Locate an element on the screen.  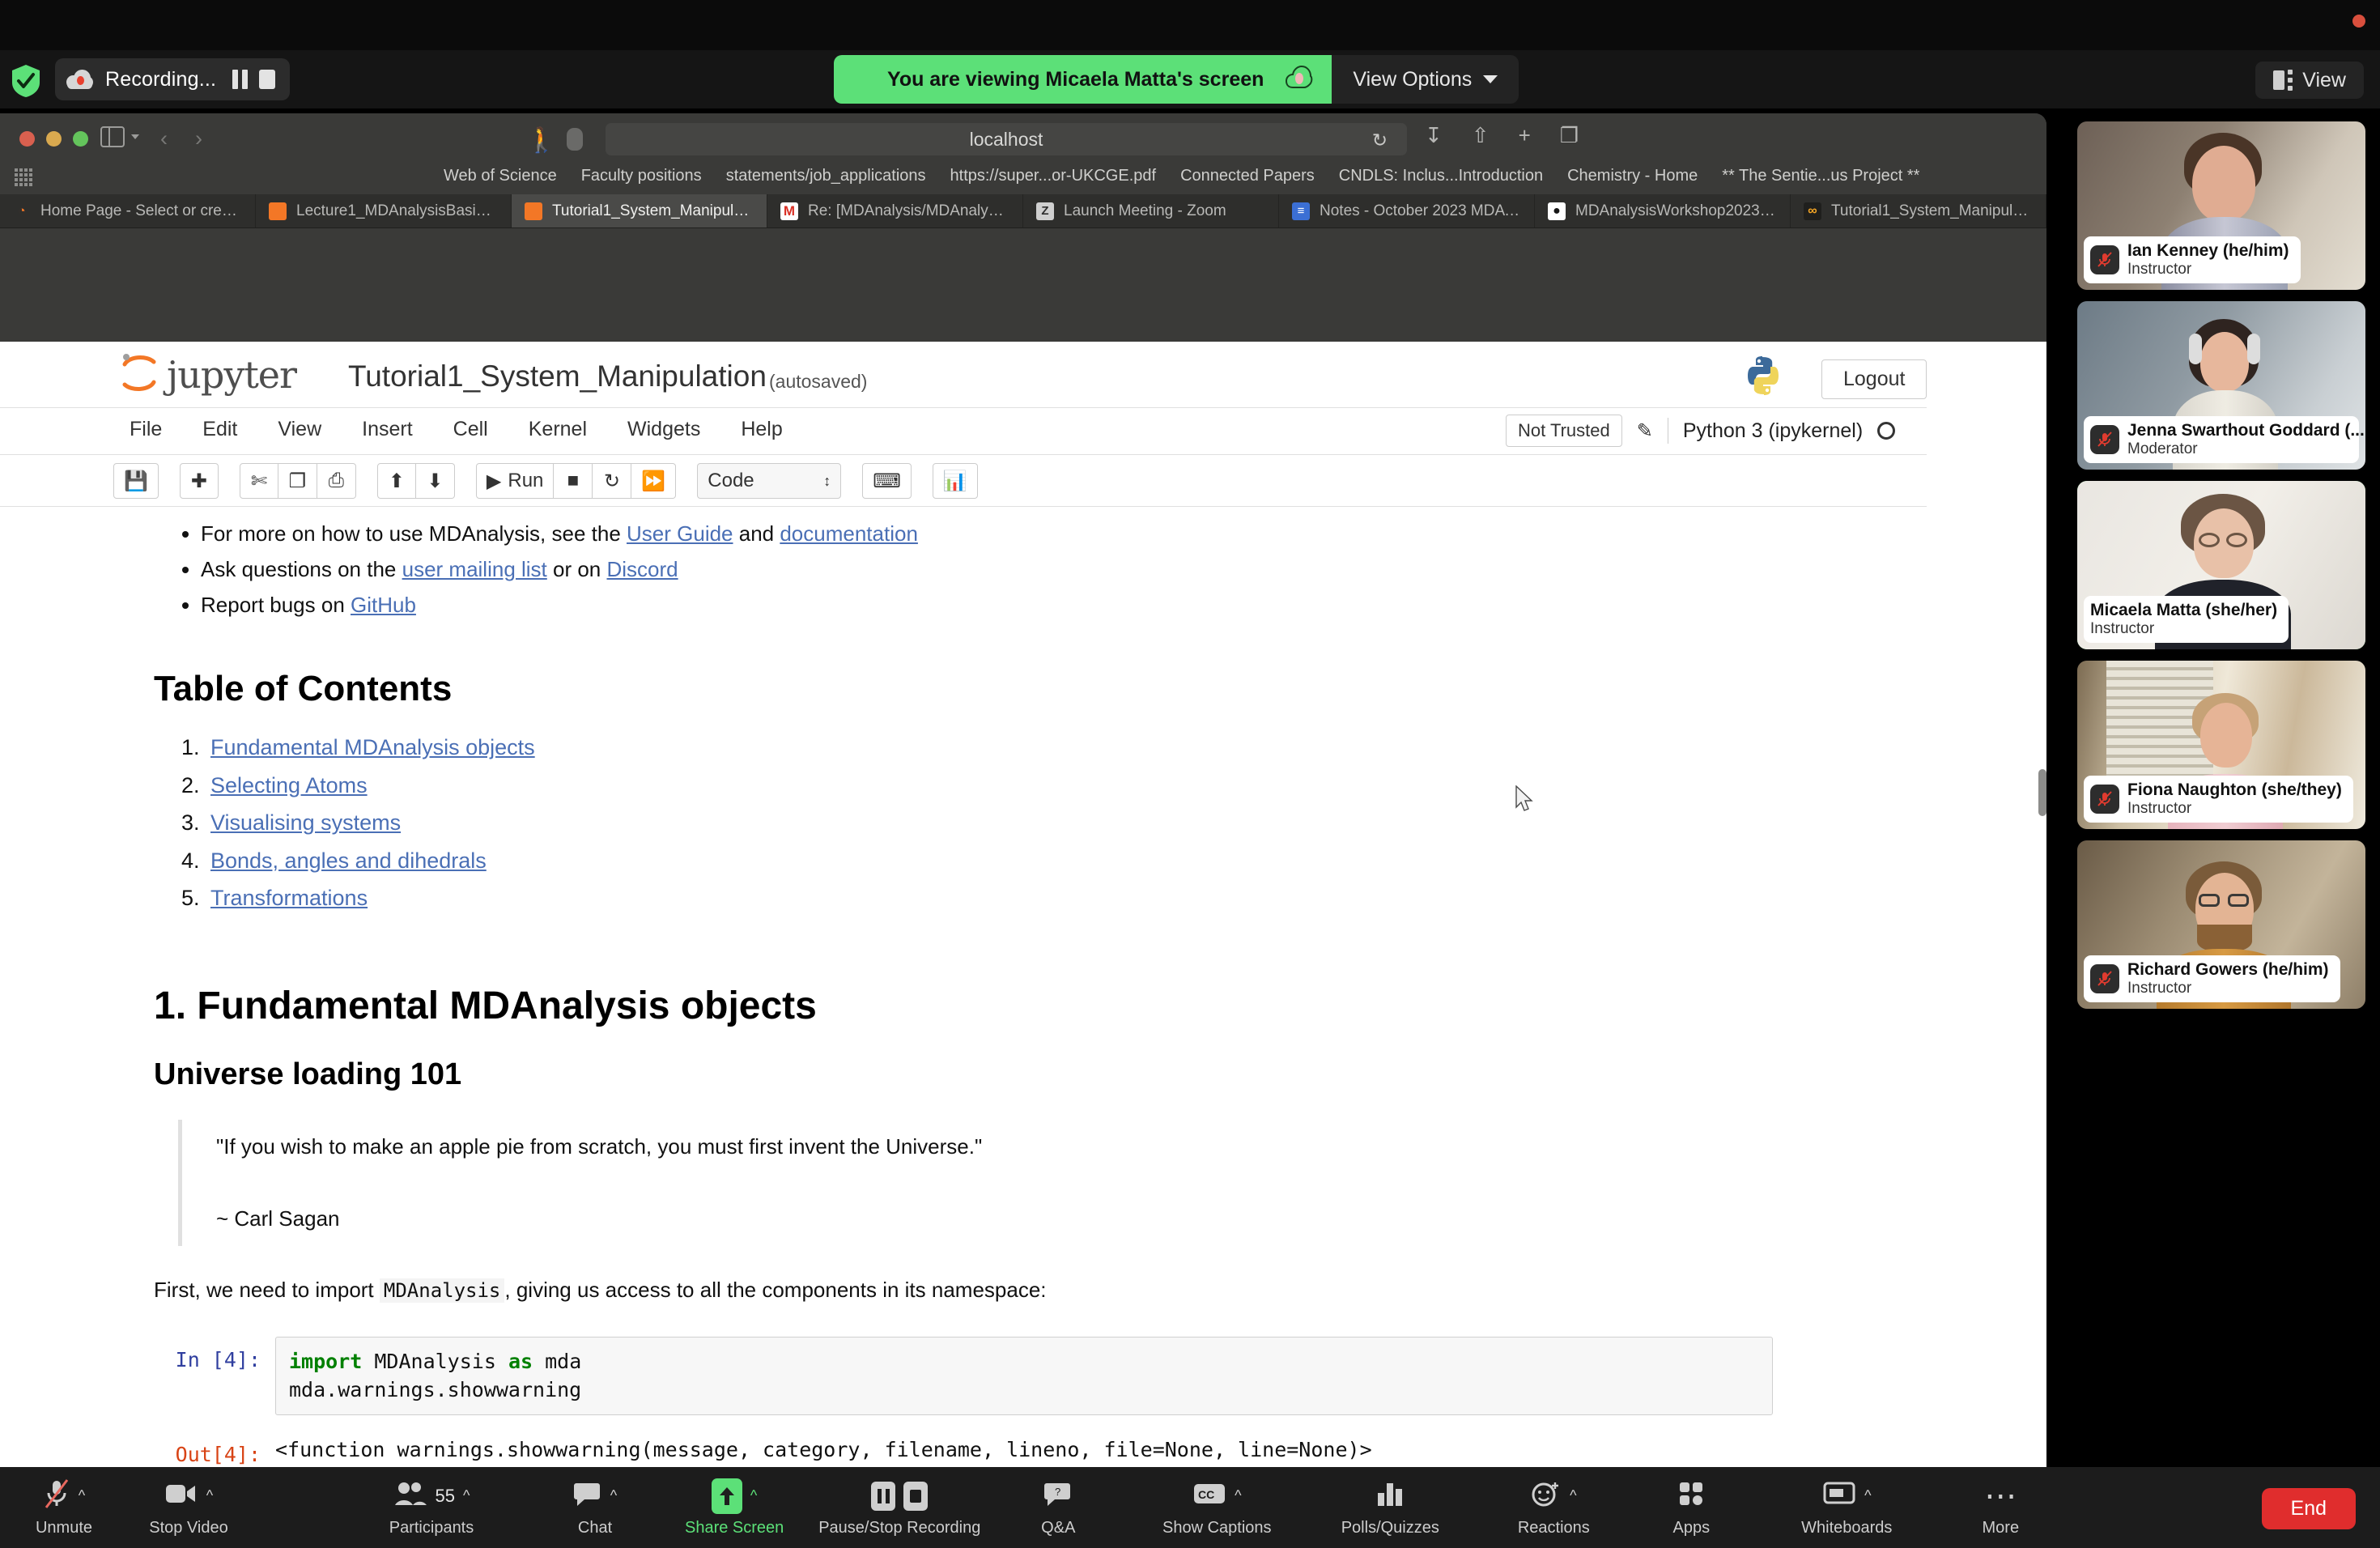
stop-icon is located at coordinates (267, 79).